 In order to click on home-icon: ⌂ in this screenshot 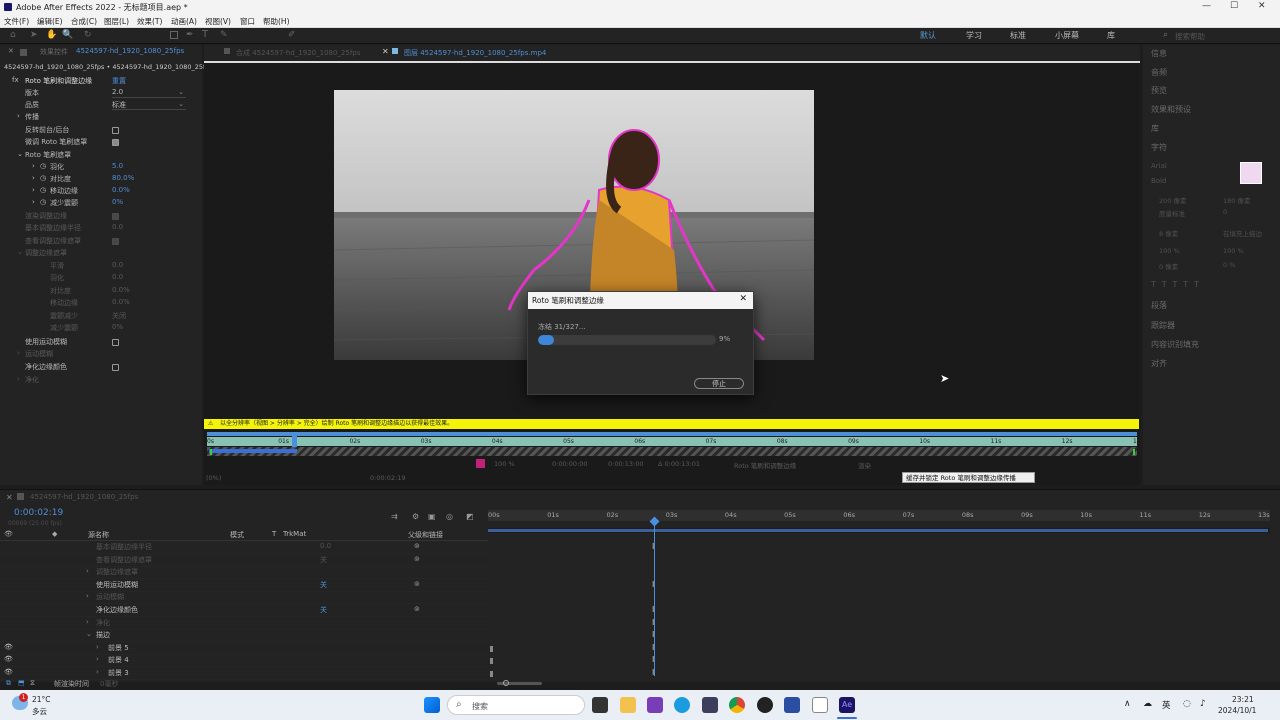, I will do `click(13, 35)`.